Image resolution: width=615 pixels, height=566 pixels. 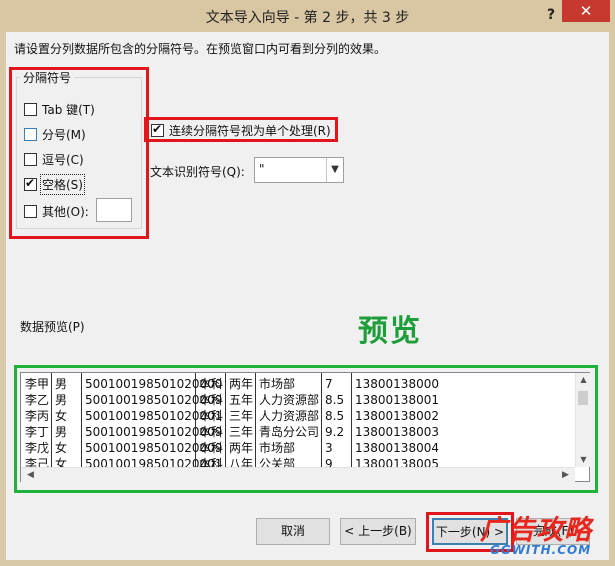 I want to click on instruction-text: 请设置分列数据所包含的分隔符号。在预览窗口内可看到分列的效果。, so click(x=200, y=49).